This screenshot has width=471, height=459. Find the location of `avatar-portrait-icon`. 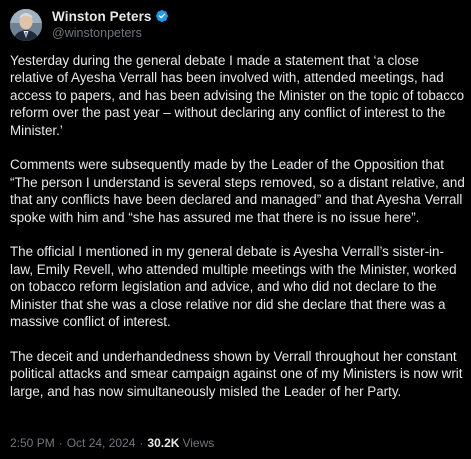

avatar-portrait-icon is located at coordinates (26, 25).